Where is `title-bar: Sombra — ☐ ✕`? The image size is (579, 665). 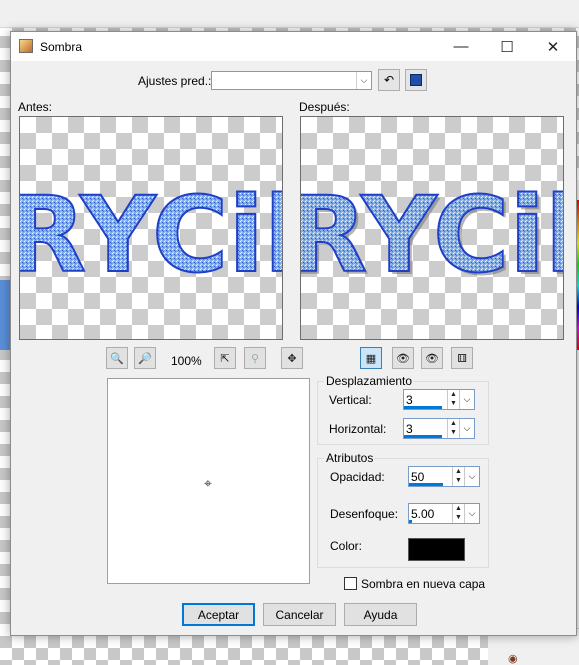 title-bar: Sombra — ☐ ✕ is located at coordinates (293, 46).